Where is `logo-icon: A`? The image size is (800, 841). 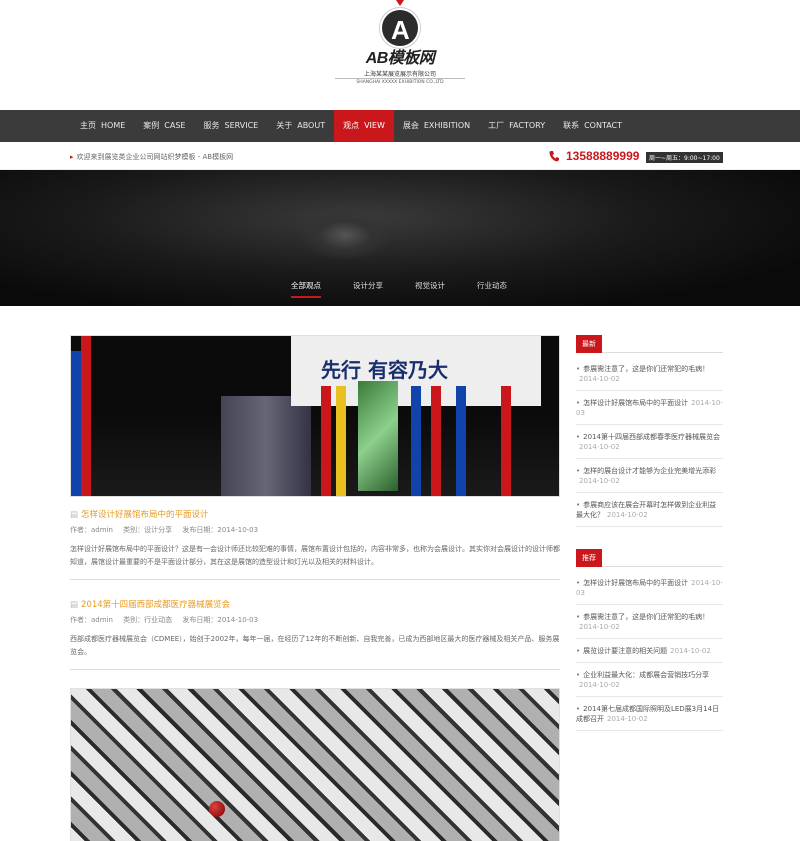
logo-icon: A is located at coordinates (400, 28).